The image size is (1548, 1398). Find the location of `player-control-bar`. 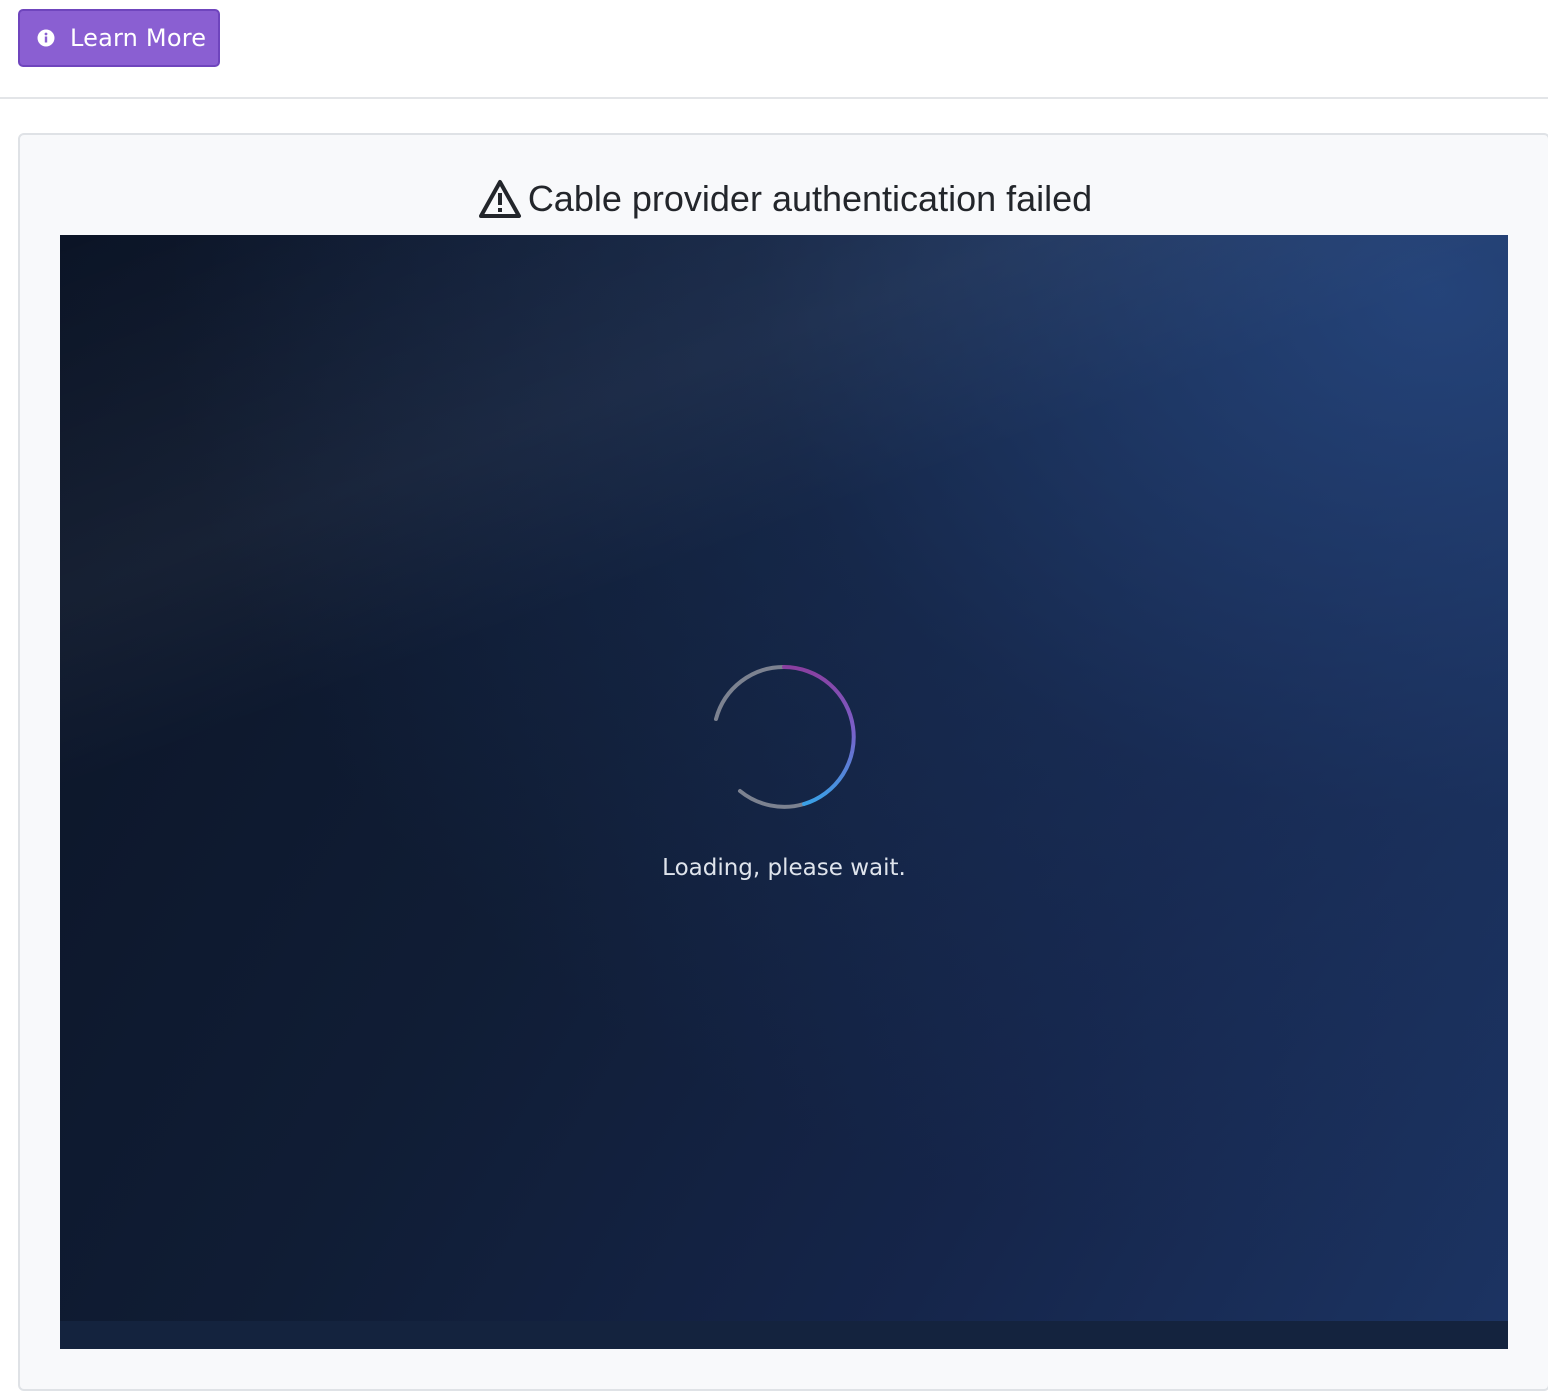

player-control-bar is located at coordinates (784, 1335).